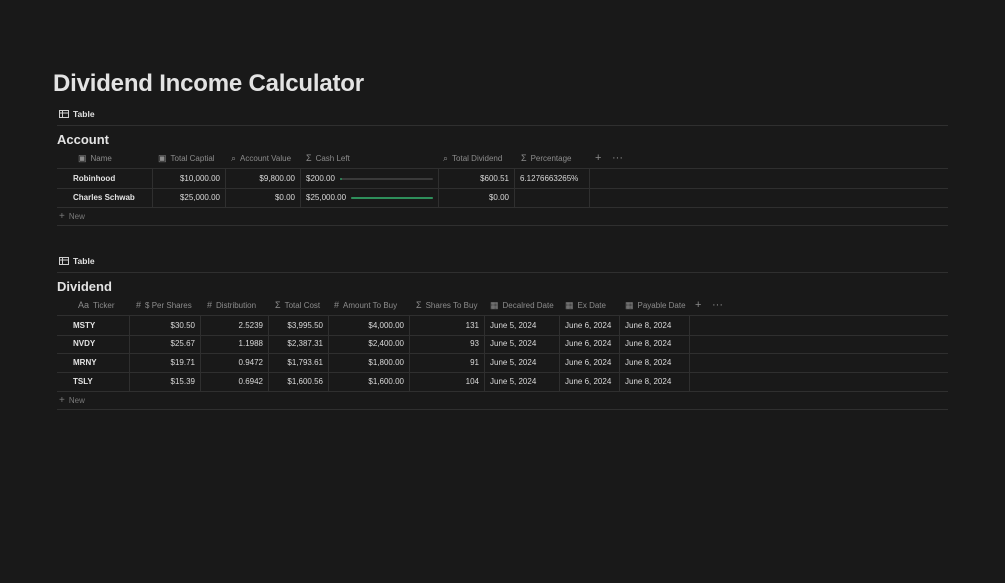 The width and height of the screenshot is (1005, 583). Describe the element at coordinates (165, 325) in the screenshot. I see `cell-per-share: $30.50` at that location.